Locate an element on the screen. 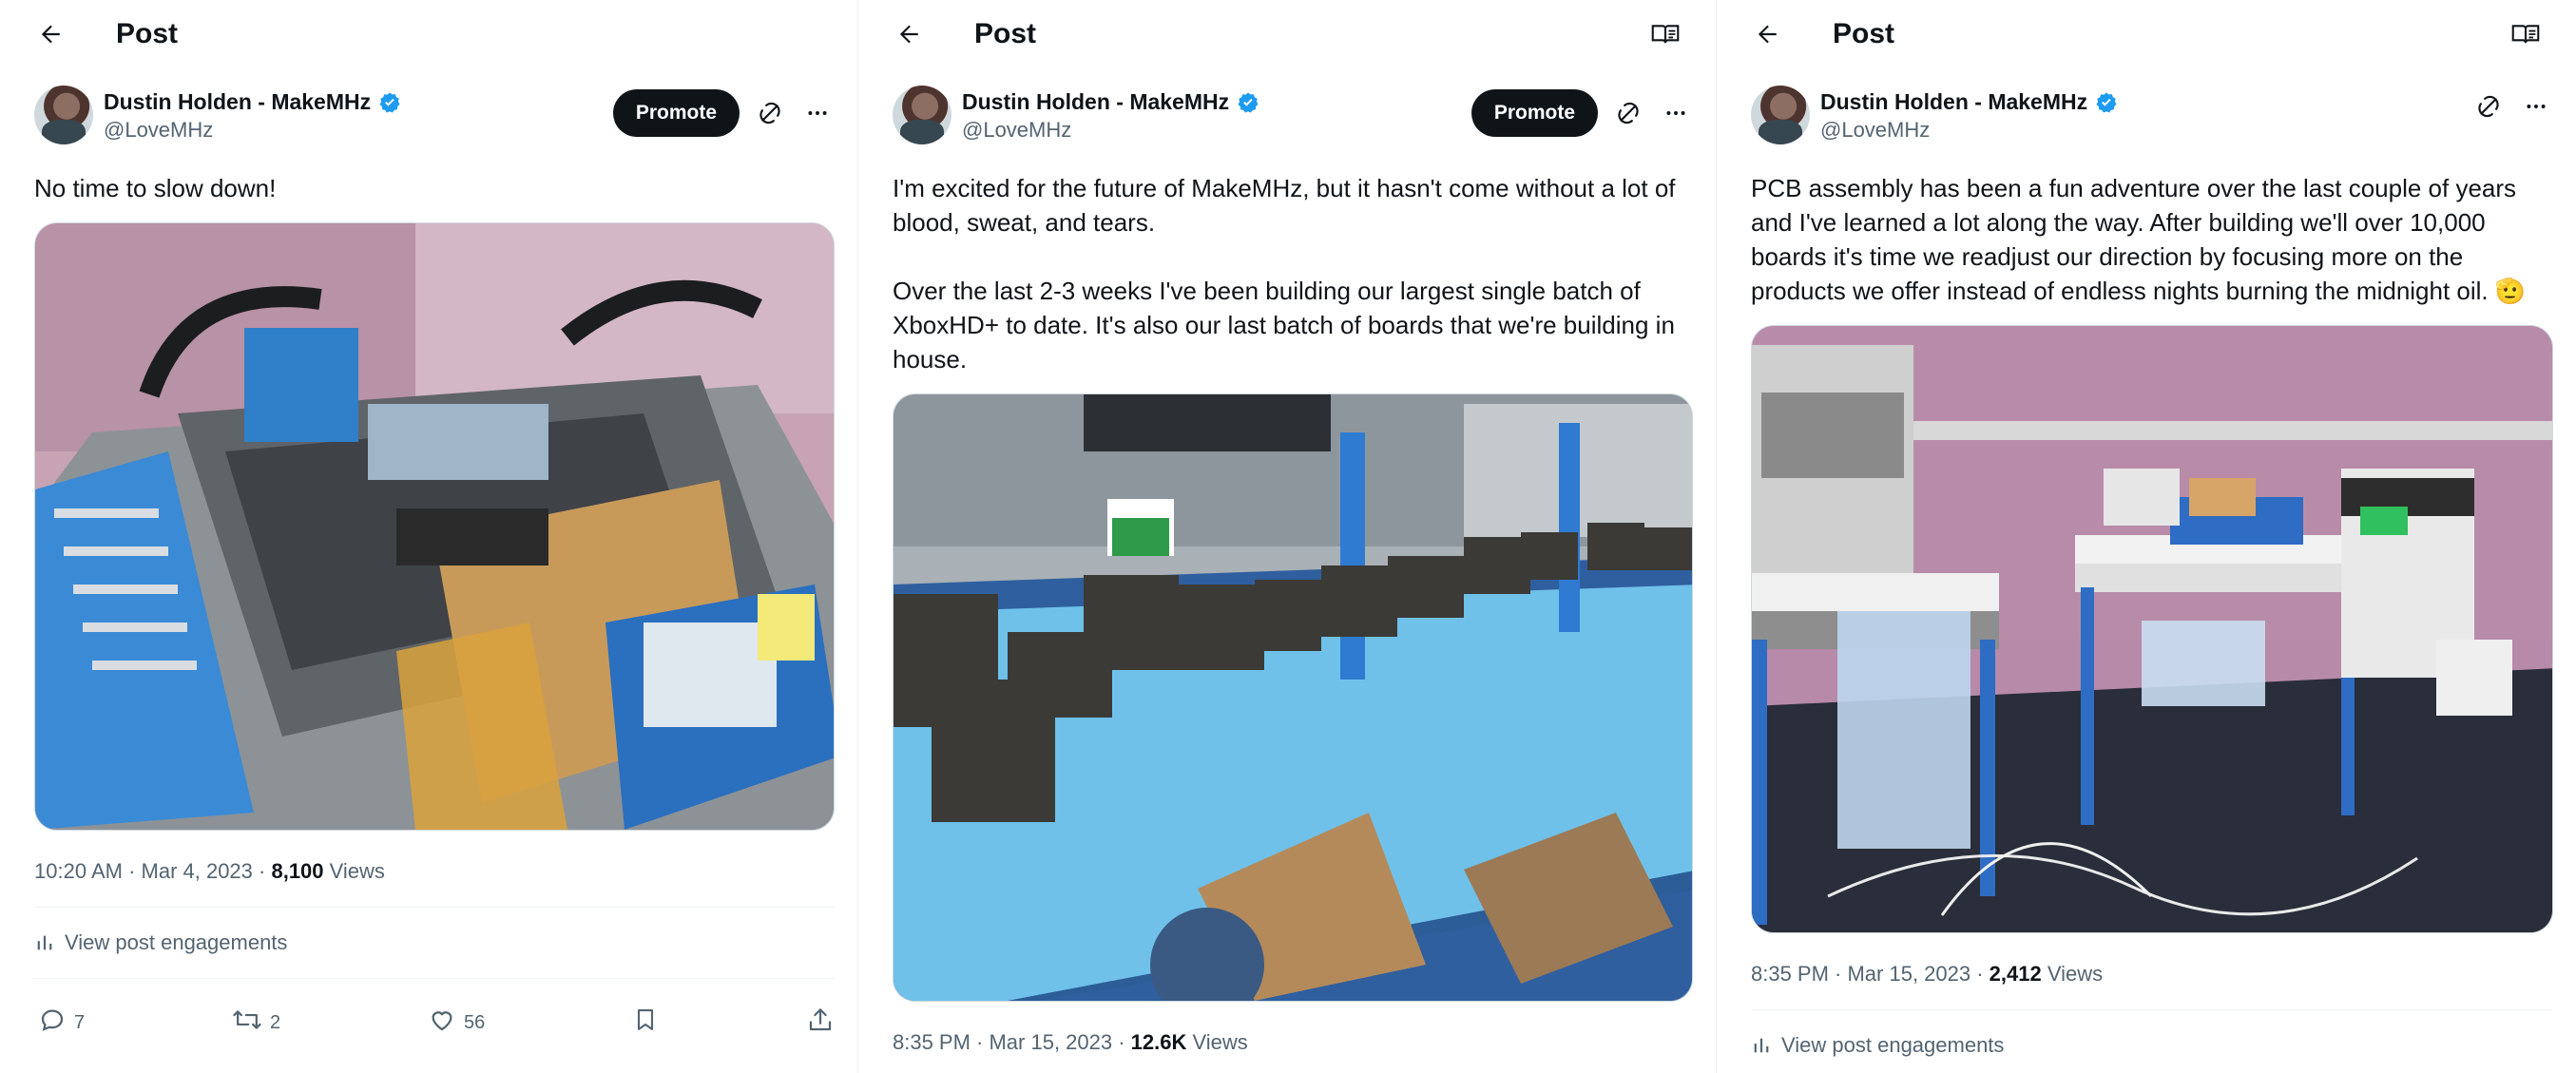 The width and height of the screenshot is (2576, 1073). repost-count: 2 is located at coordinates (275, 1022).